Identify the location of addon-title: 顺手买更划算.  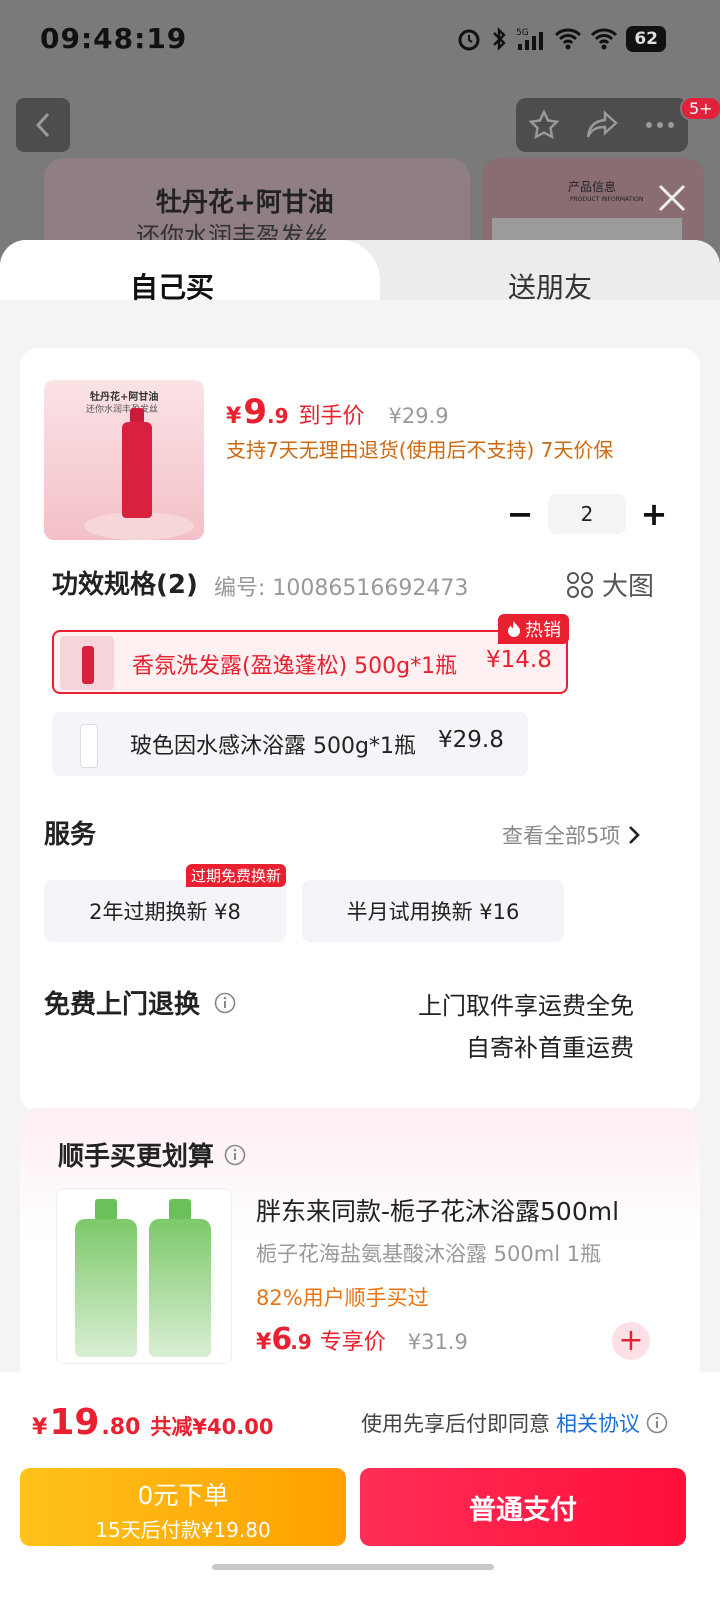
(152, 1154).